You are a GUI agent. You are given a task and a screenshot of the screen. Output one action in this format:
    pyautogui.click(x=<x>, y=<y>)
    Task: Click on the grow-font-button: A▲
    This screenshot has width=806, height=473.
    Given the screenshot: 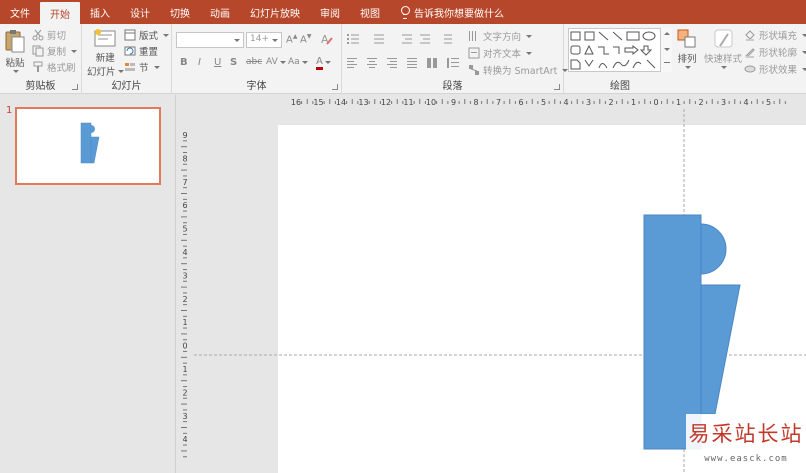 What is the action you would take?
    pyautogui.click(x=291, y=39)
    